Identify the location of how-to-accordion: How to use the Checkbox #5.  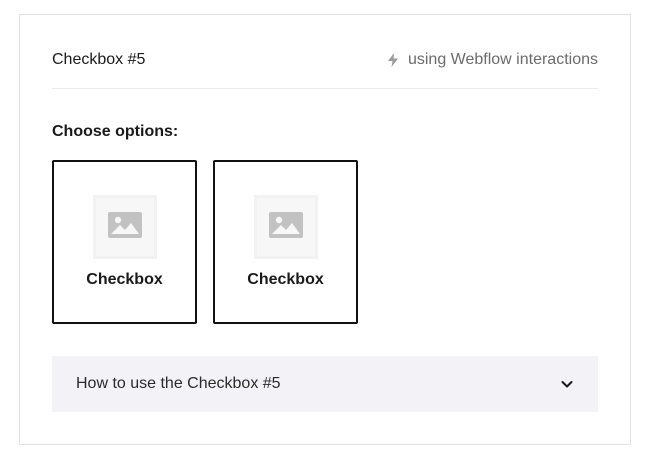
(325, 384).